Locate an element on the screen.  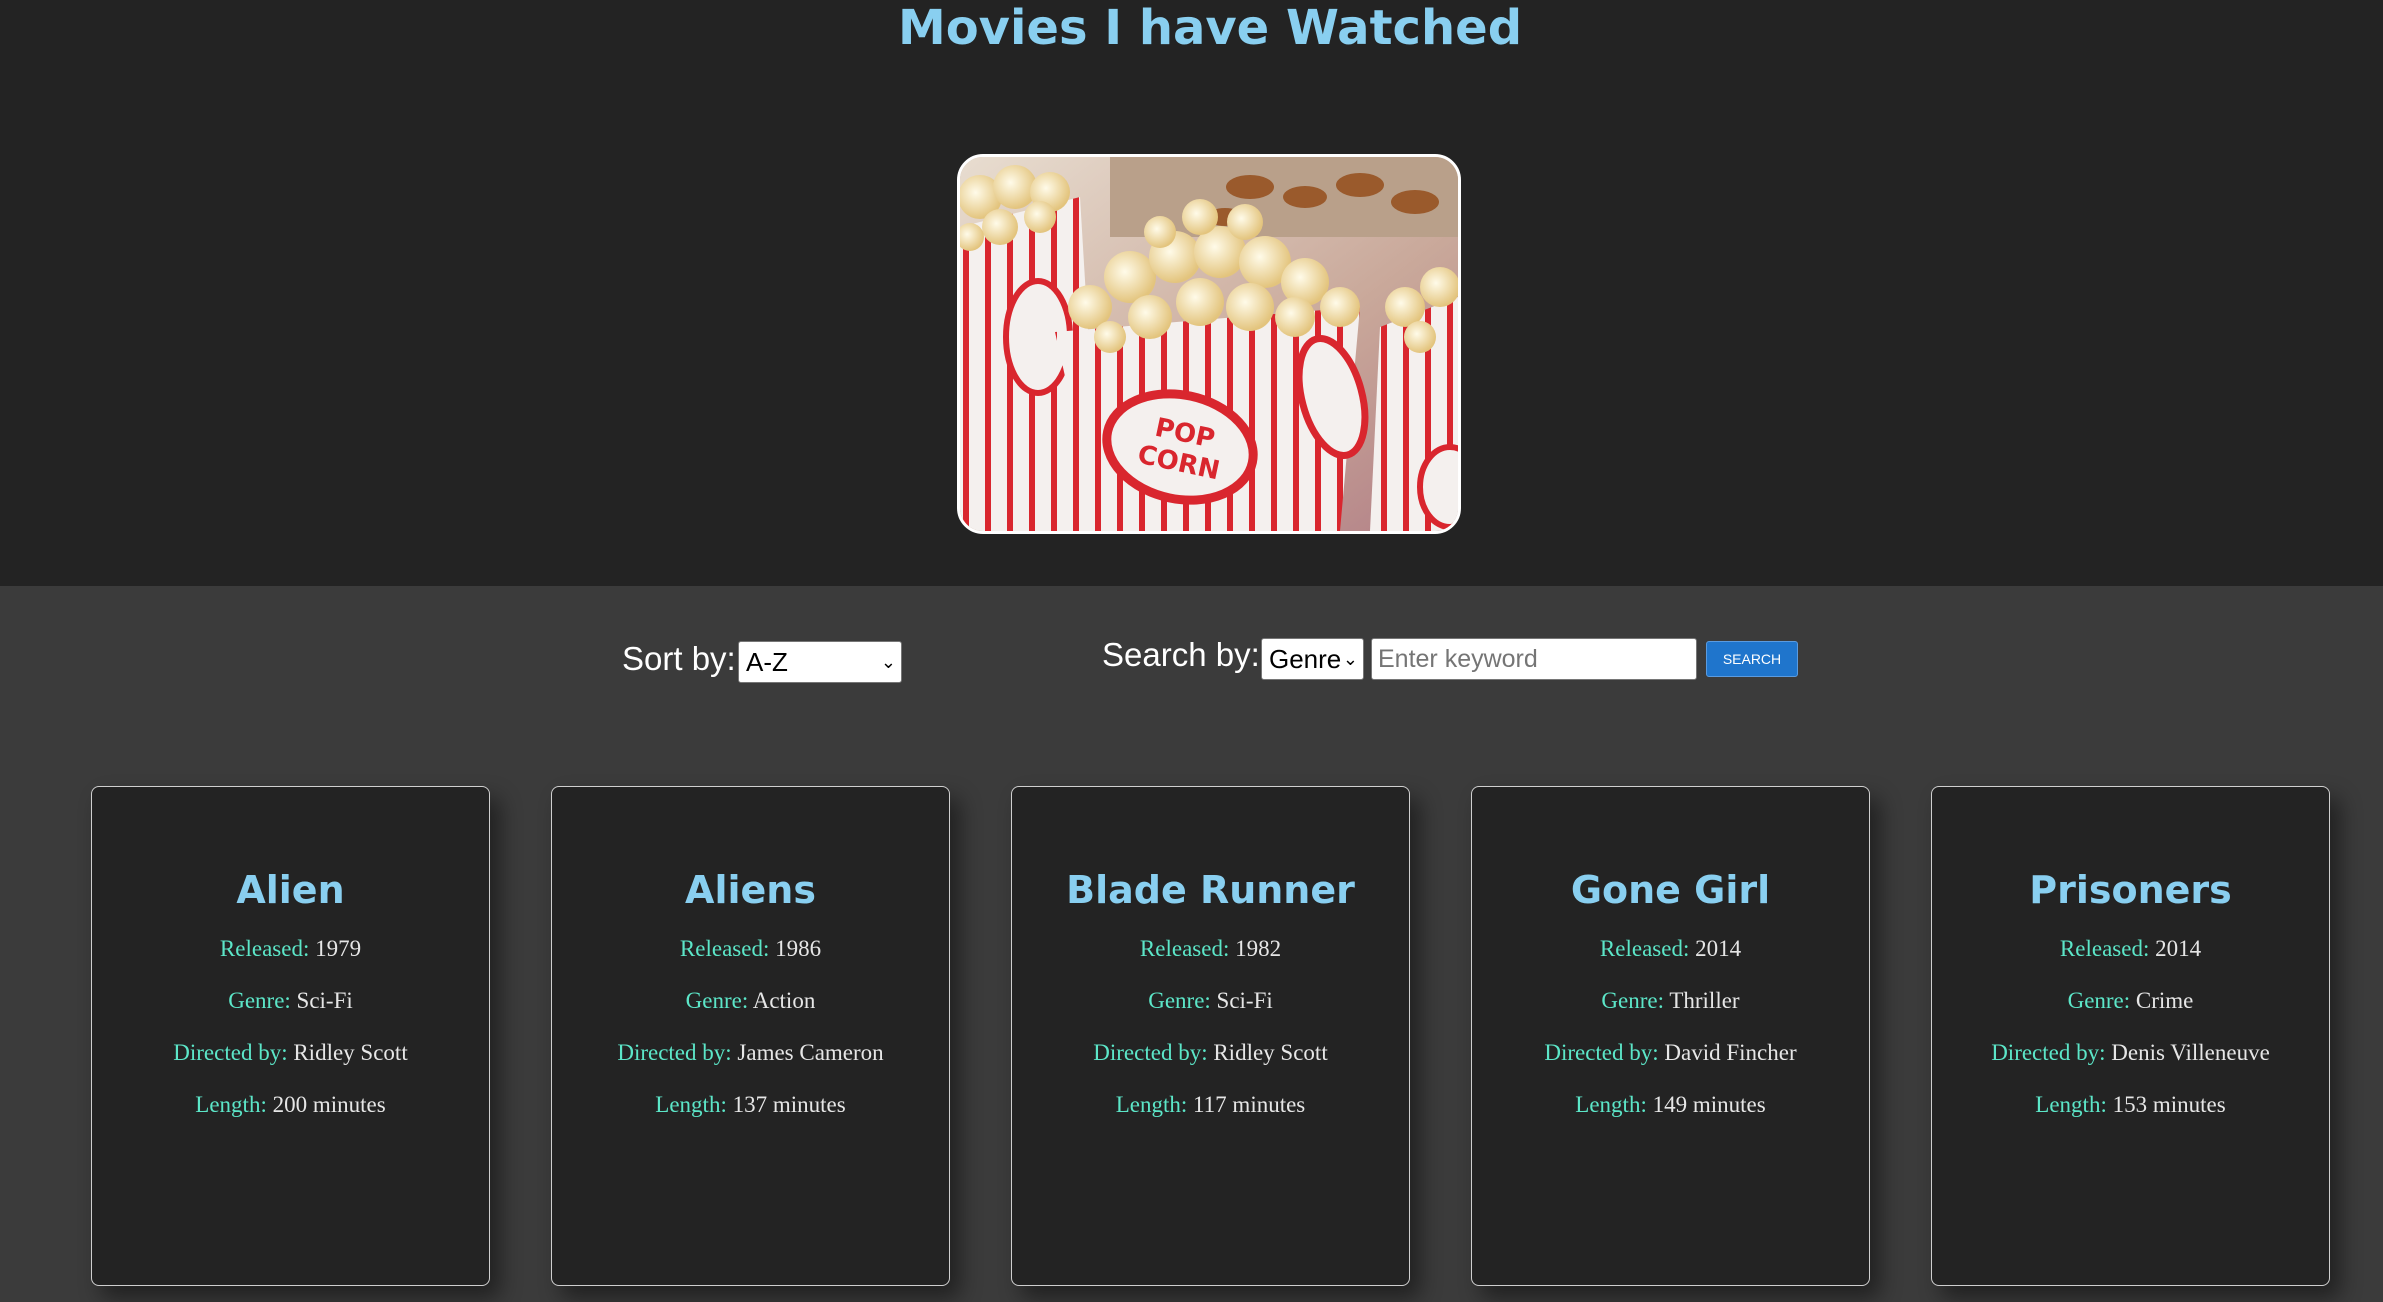
movie-length-line: Length: 137 minutes is located at coordinates (750, 1105).